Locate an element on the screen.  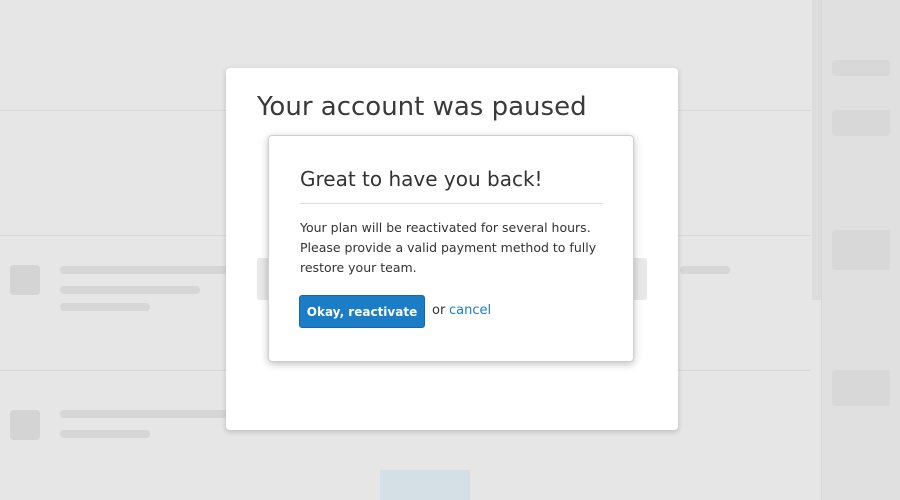
background-chart is located at coordinates (425, 485).